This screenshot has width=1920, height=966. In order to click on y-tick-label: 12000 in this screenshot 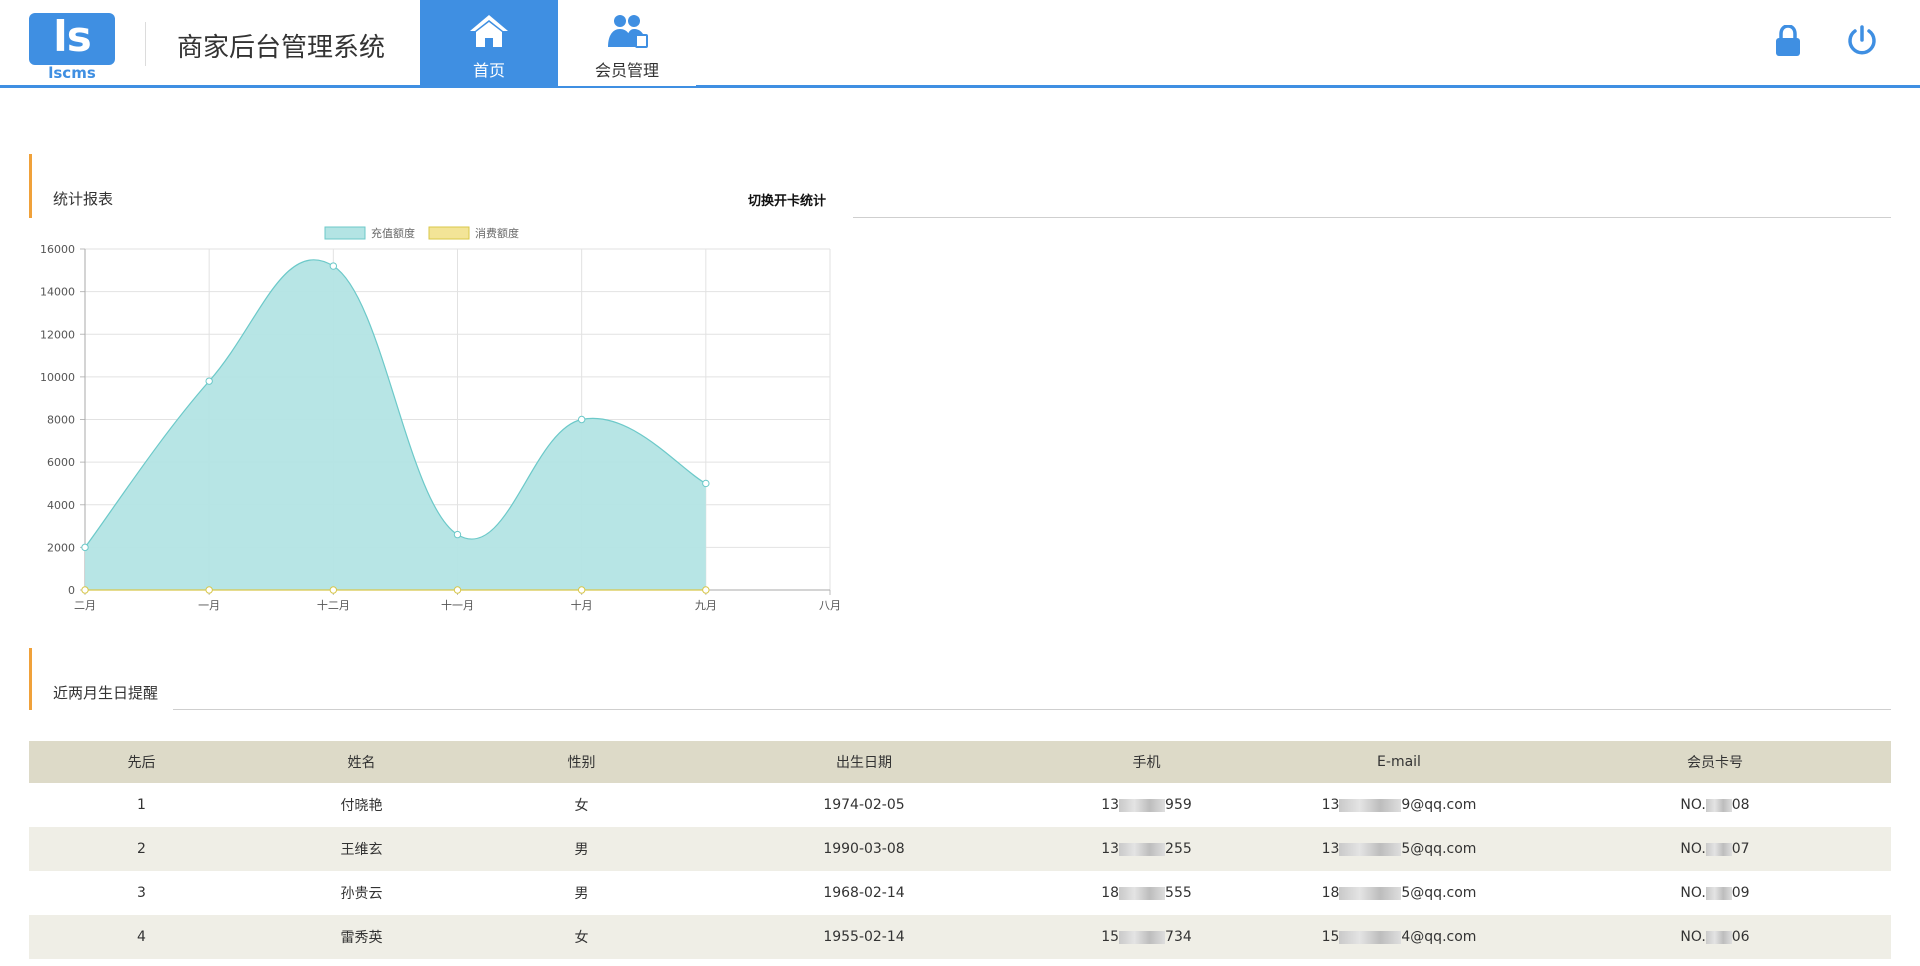, I will do `click(57, 334)`.